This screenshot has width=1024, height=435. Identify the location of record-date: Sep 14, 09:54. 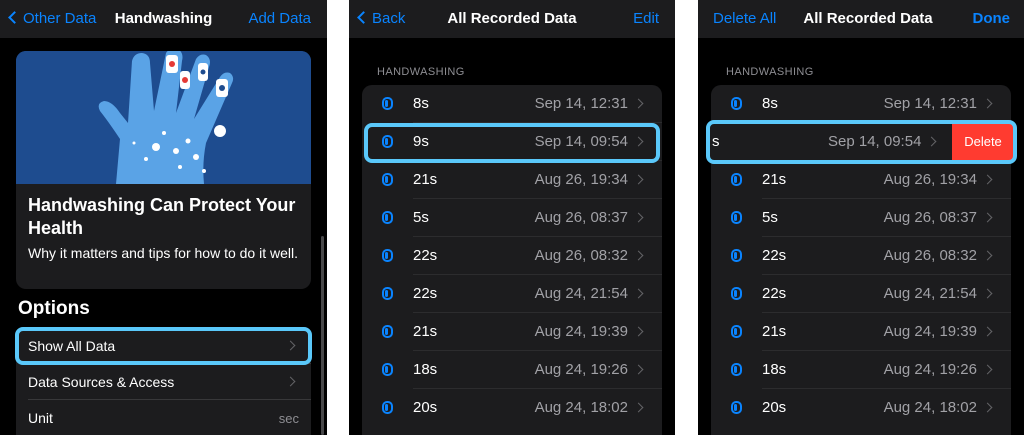
(581, 141).